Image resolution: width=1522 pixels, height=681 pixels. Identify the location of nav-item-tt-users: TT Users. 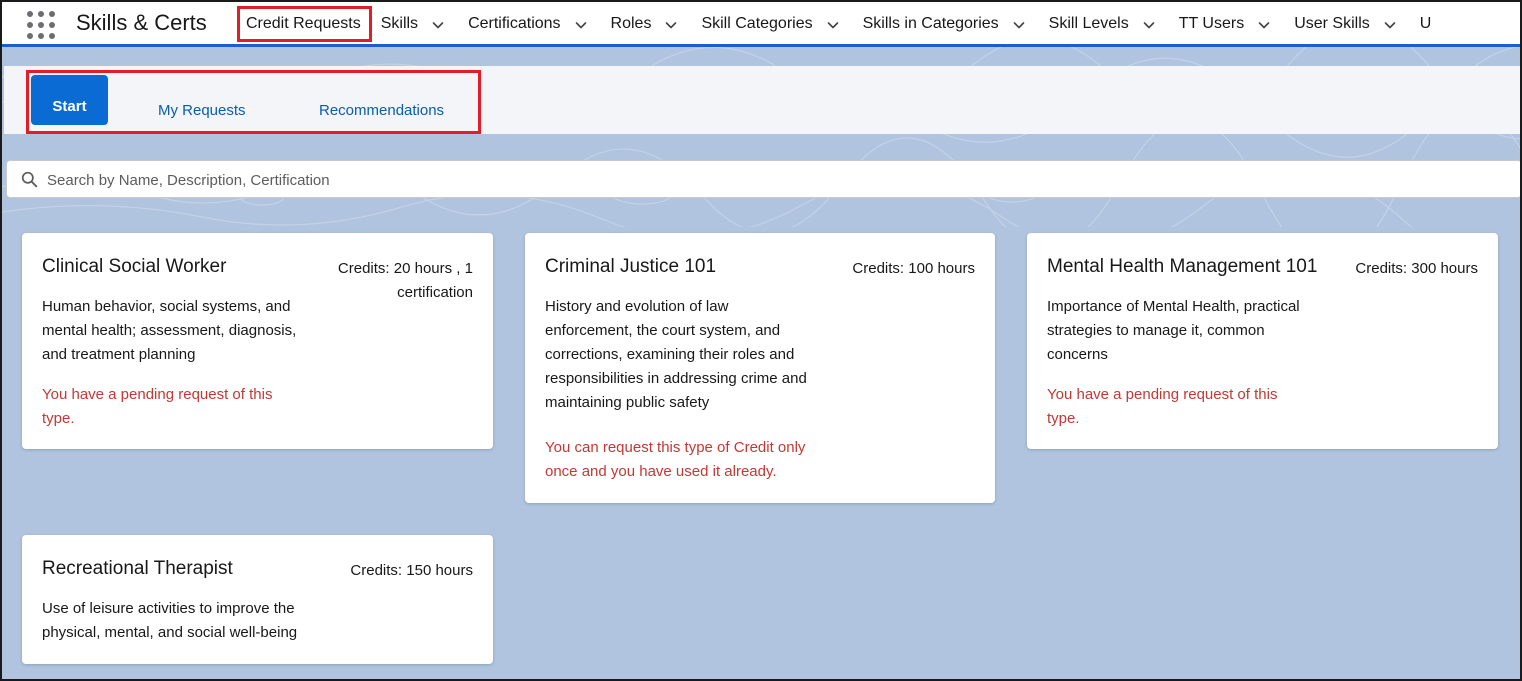
(1224, 22).